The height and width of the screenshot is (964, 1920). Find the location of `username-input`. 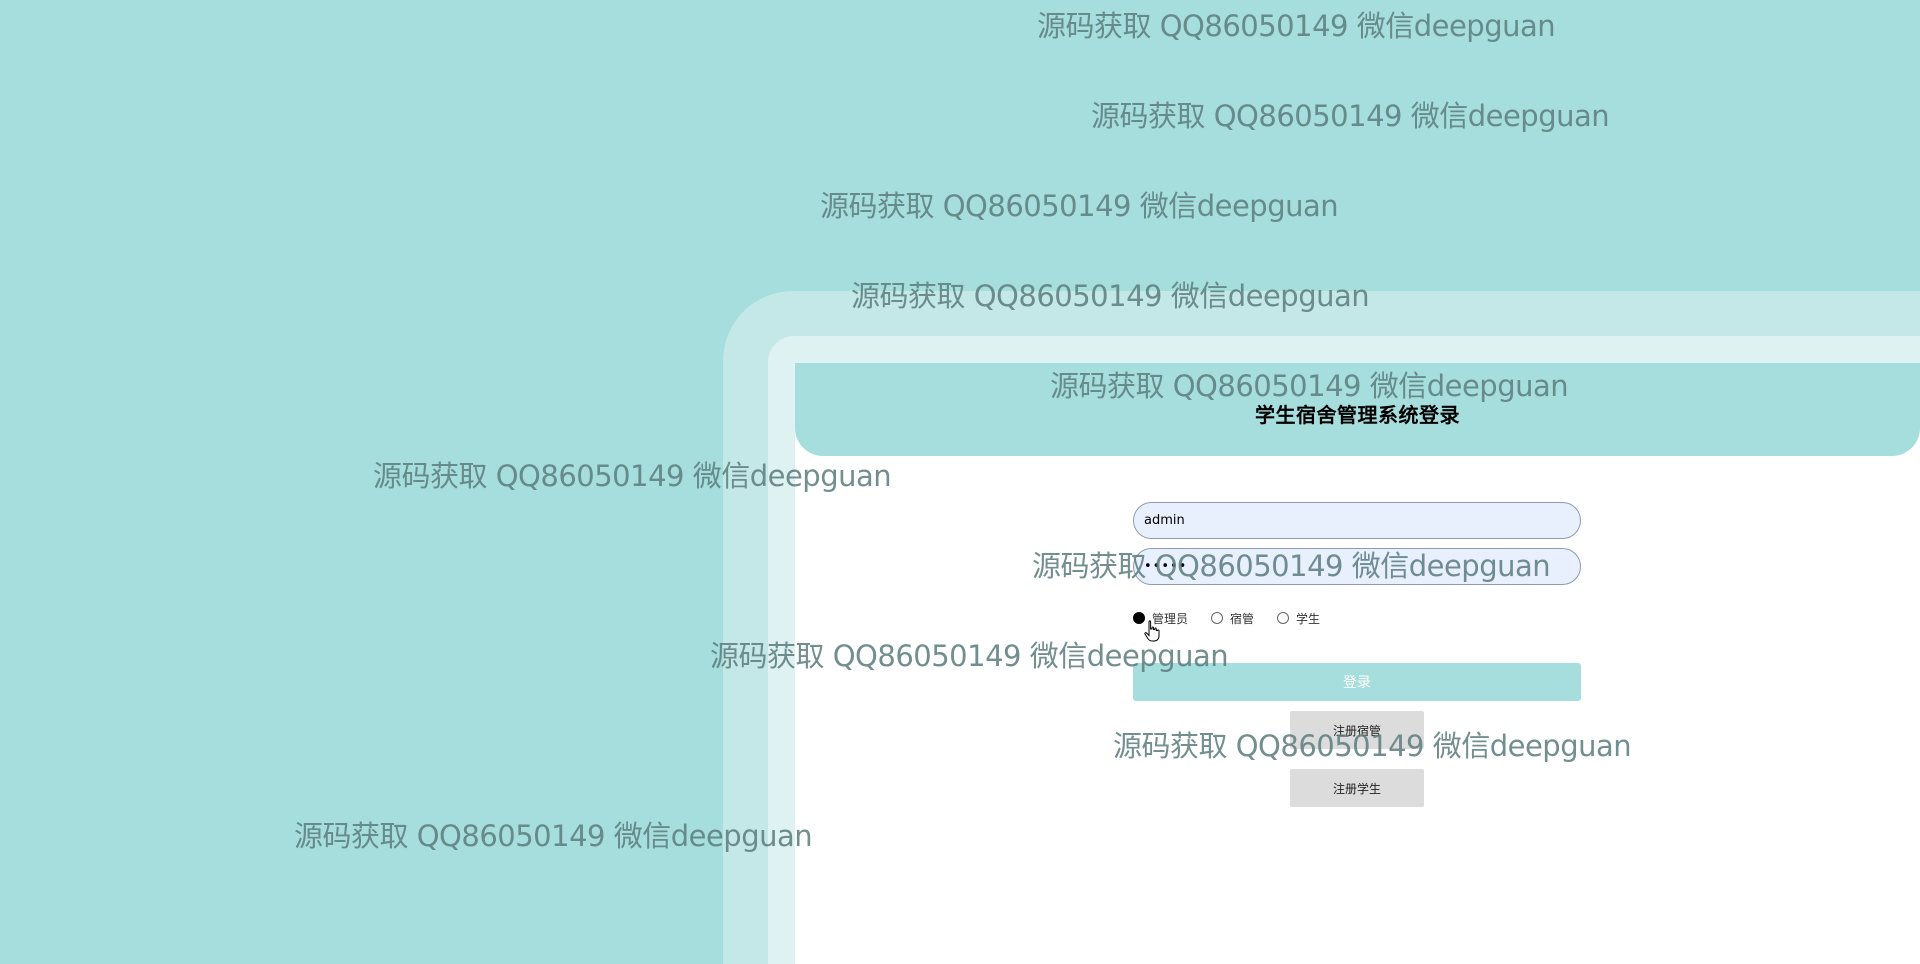

username-input is located at coordinates (1357, 520).